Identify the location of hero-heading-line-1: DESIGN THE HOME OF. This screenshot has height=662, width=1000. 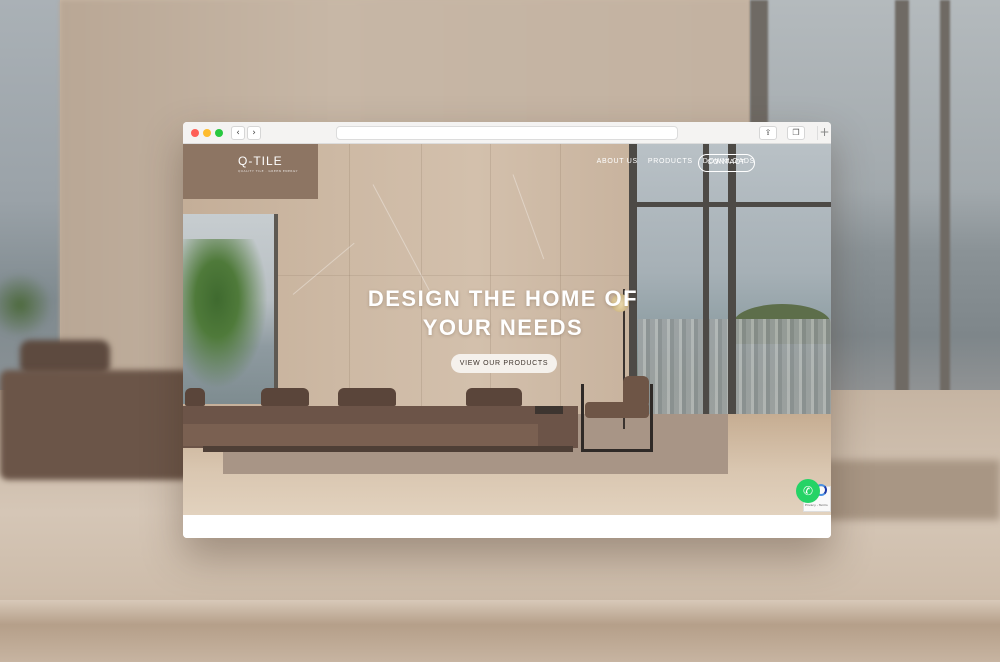
(503, 298).